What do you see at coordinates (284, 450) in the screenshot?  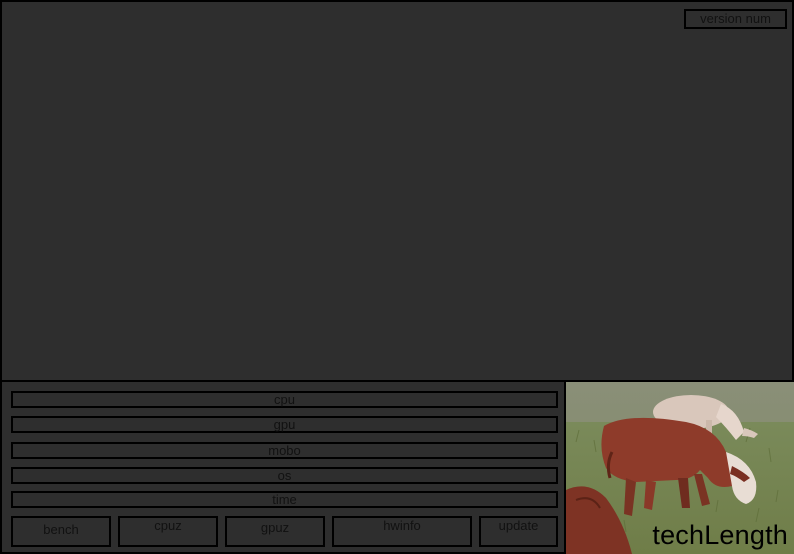 I see `mobo-info-field: mobo` at bounding box center [284, 450].